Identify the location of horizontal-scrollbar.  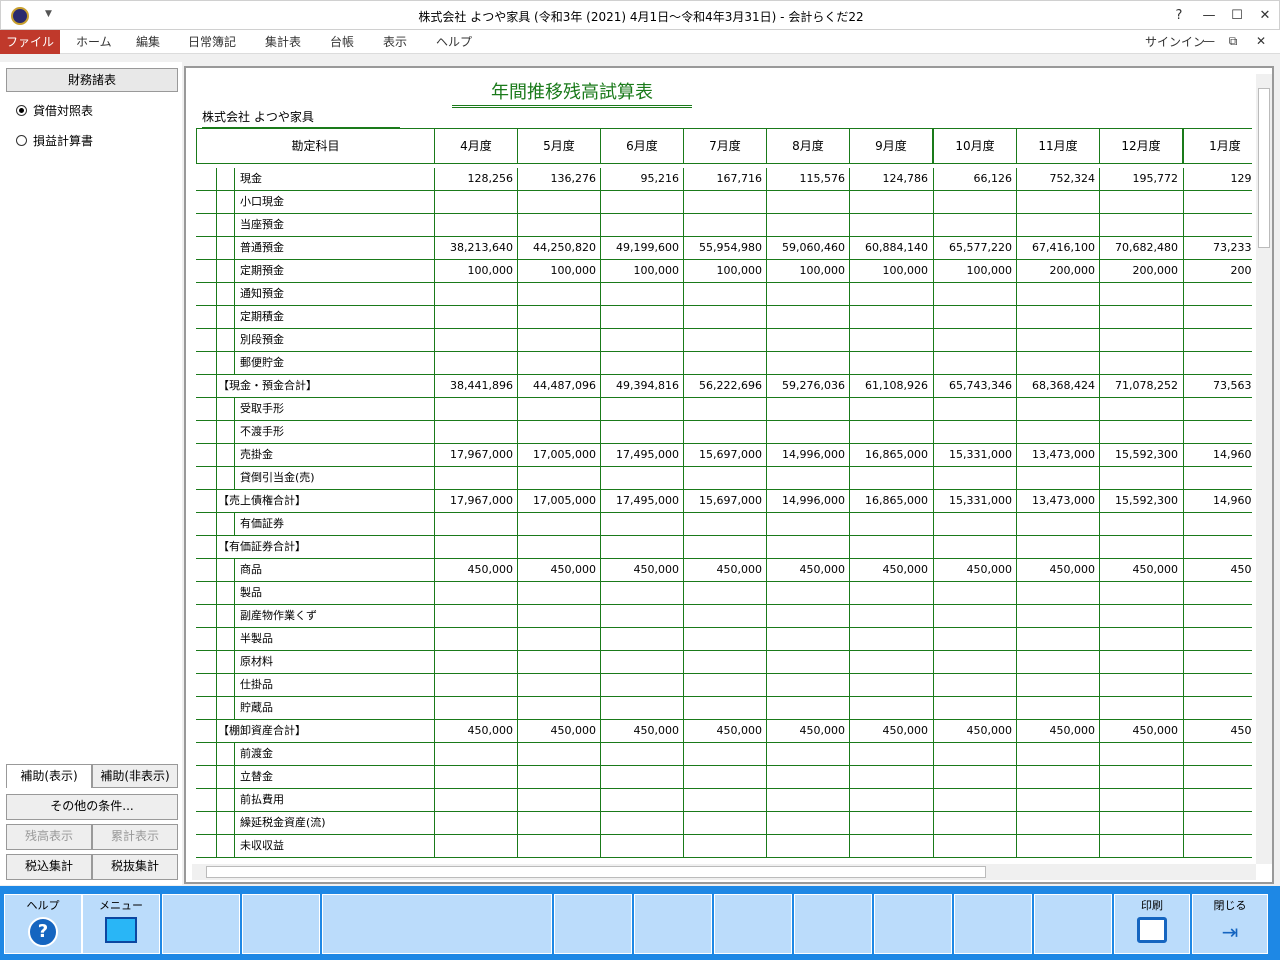
(724, 872).